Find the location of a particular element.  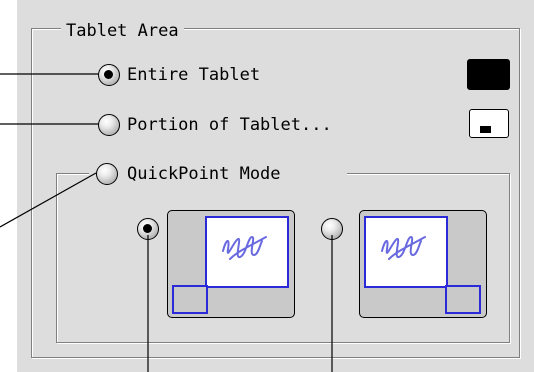

tablet-map-left is located at coordinates (230, 265).